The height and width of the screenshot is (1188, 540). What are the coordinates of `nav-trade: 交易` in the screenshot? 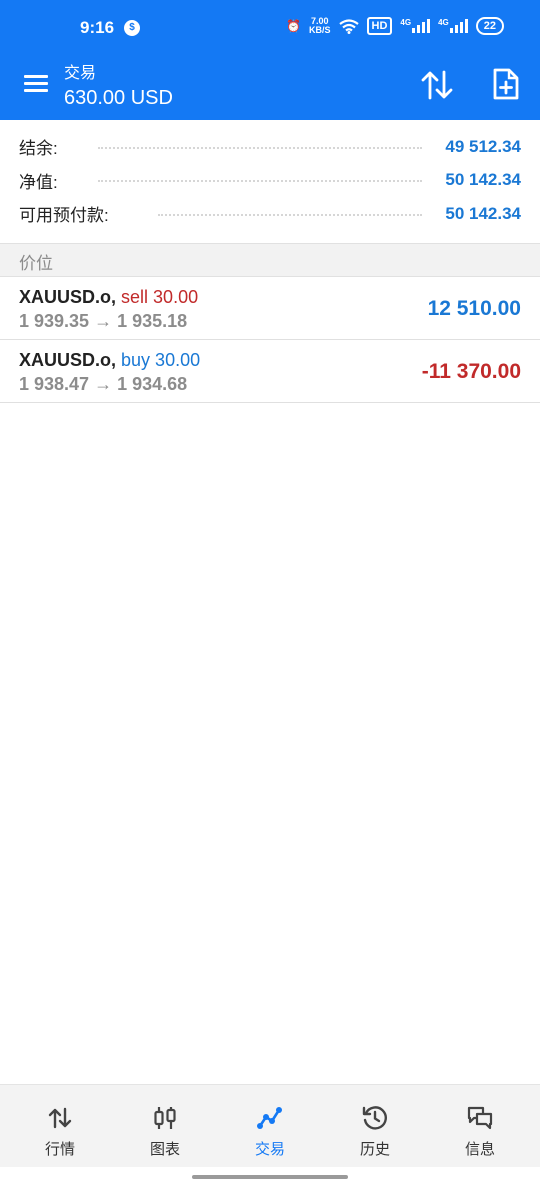 It's located at (270, 1126).